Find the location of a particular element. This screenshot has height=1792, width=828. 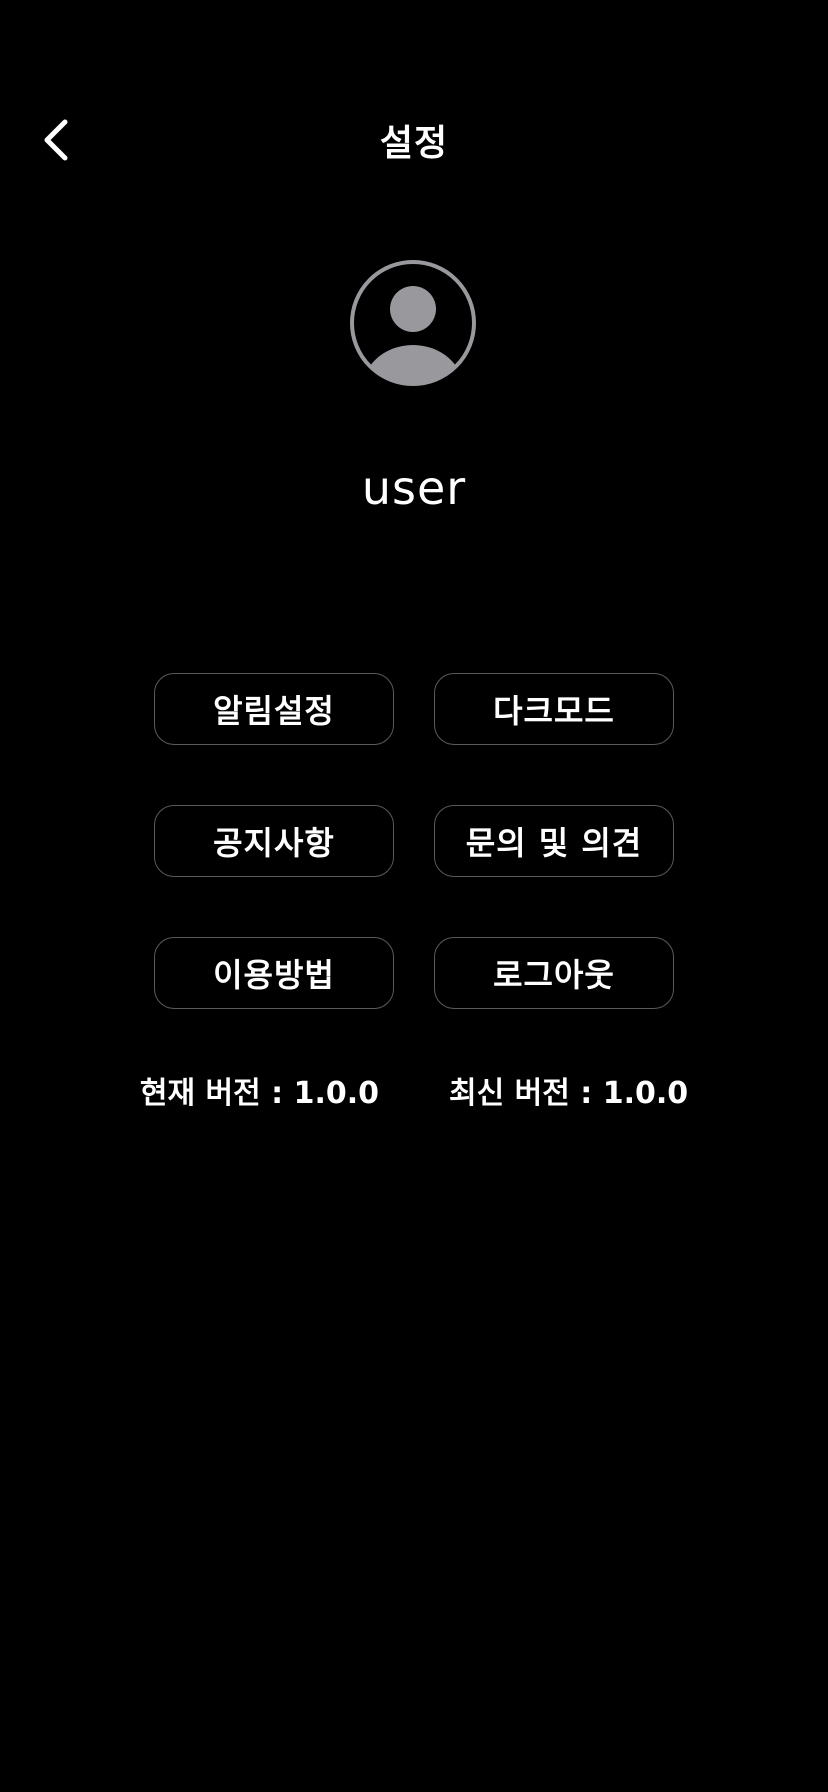

page-title: 설정 is located at coordinates (414, 143).